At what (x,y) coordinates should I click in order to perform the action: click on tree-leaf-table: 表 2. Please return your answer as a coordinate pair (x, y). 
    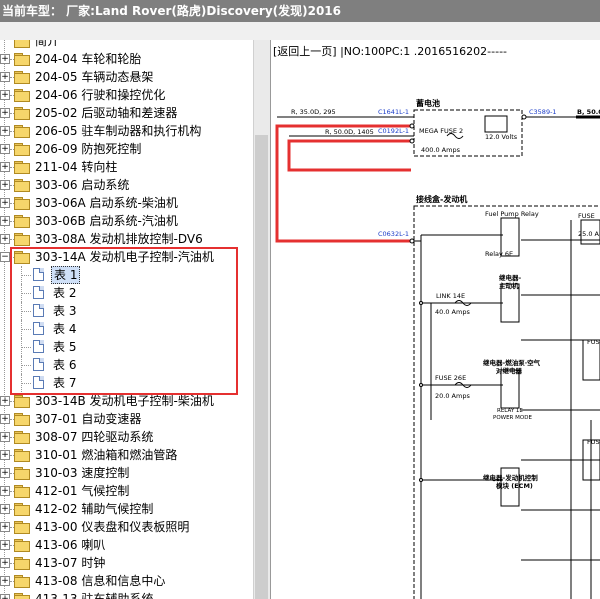
    Looking at the image, I should click on (126, 293).